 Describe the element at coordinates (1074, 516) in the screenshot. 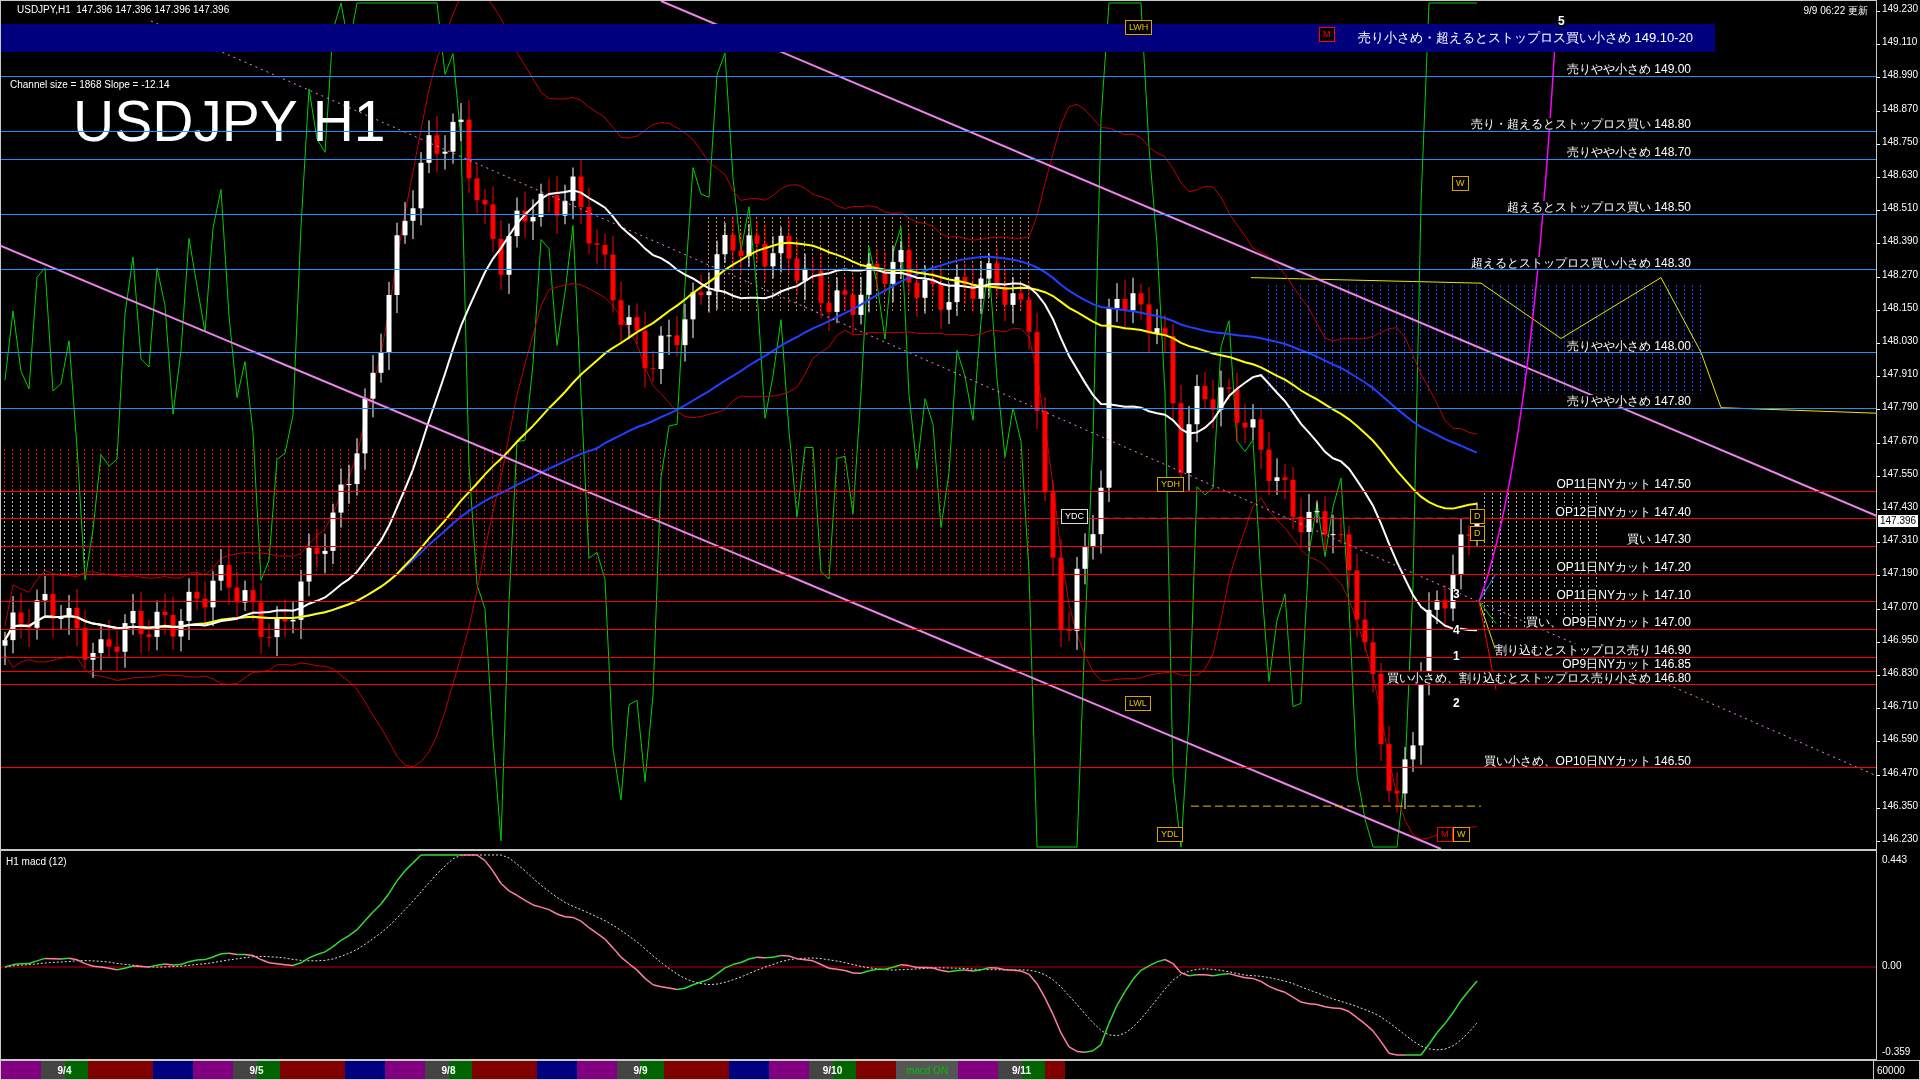

I see `marker-label: YDC` at that location.